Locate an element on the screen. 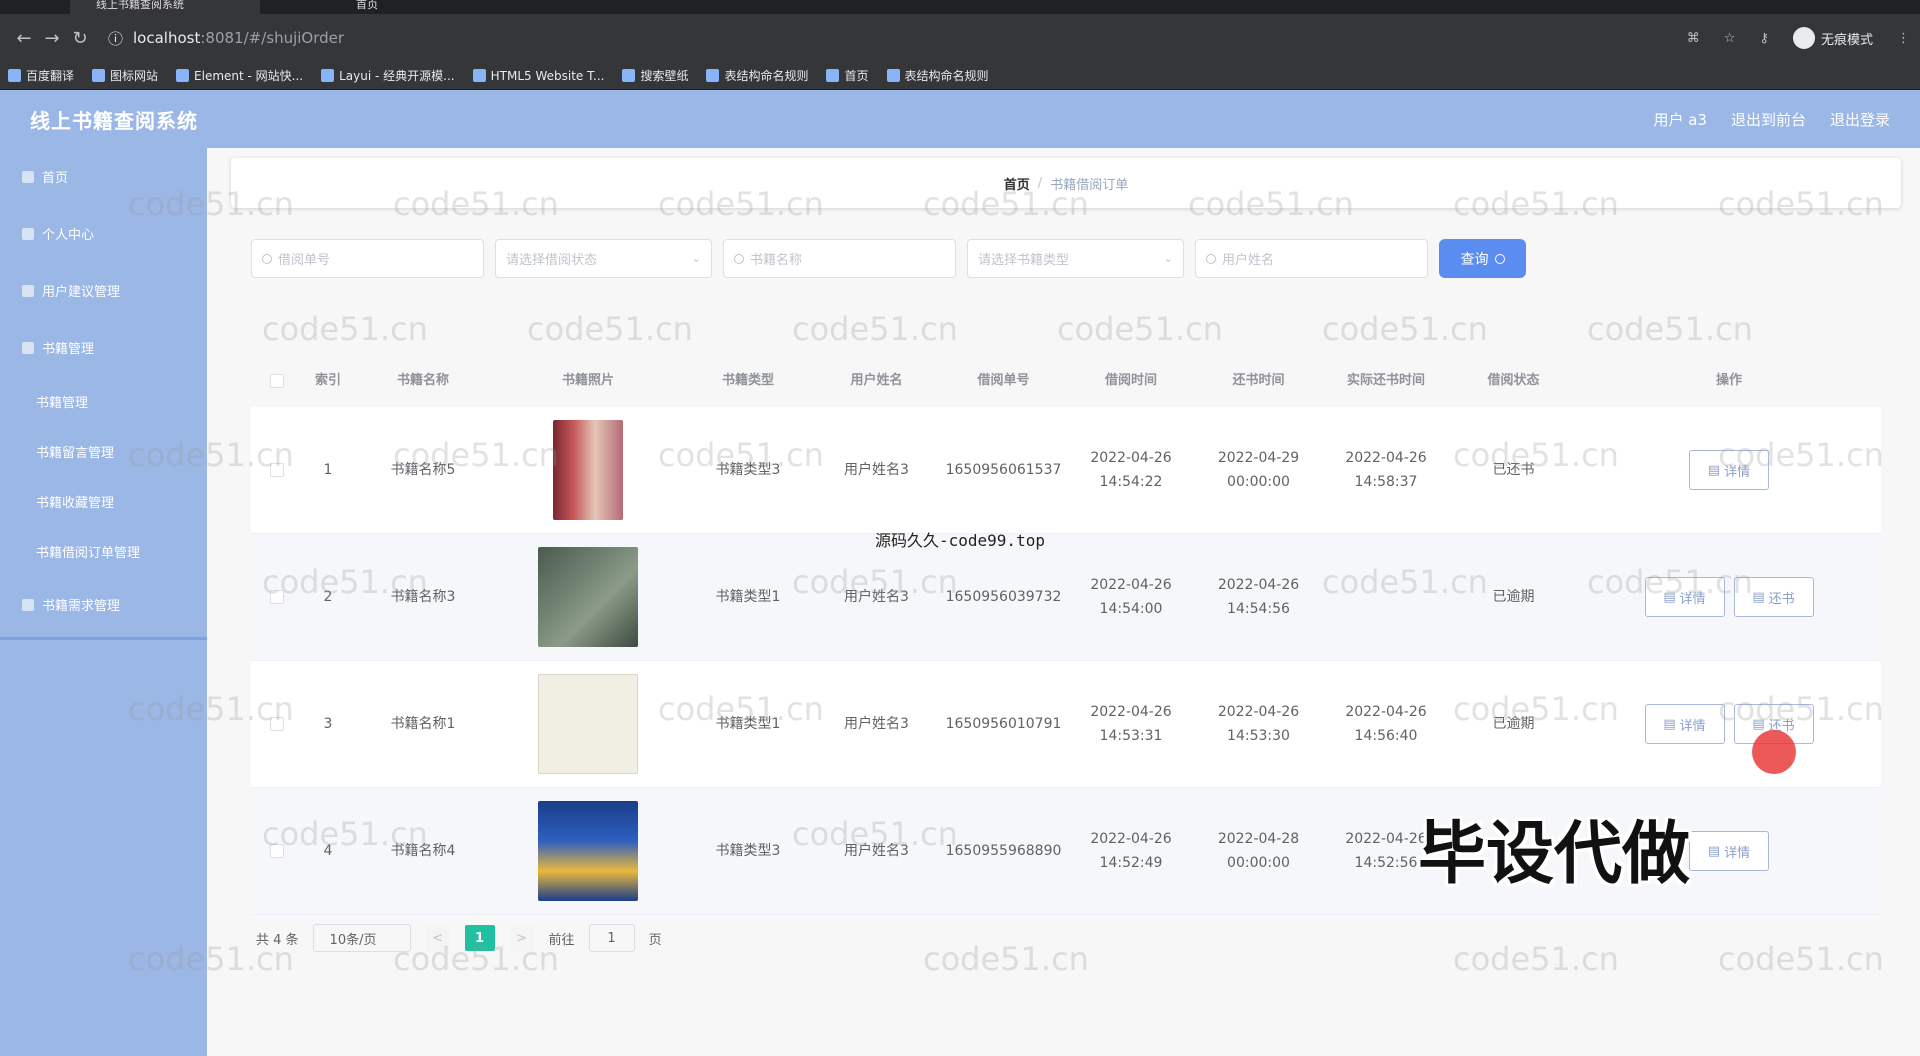 The image size is (1920, 1056). incognito-badge: 无痕模式 is located at coordinates (1832, 38).